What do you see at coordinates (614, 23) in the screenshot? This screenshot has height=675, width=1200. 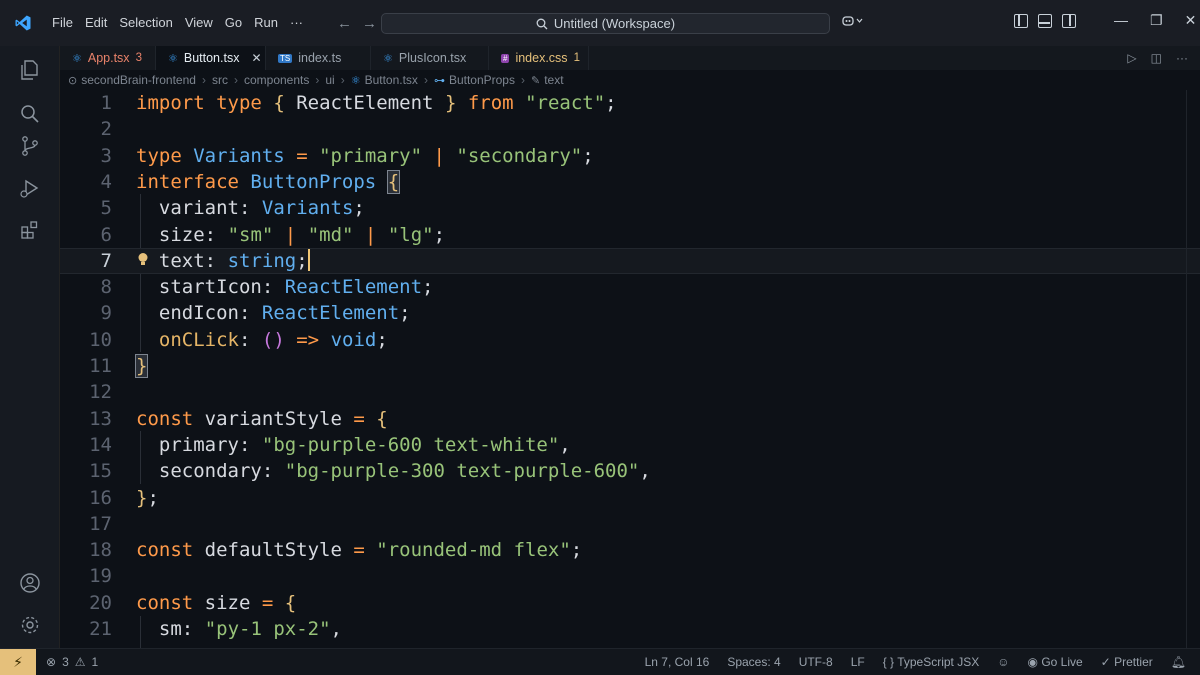 I see `search-label: Untitled (Workspace)` at bounding box center [614, 23].